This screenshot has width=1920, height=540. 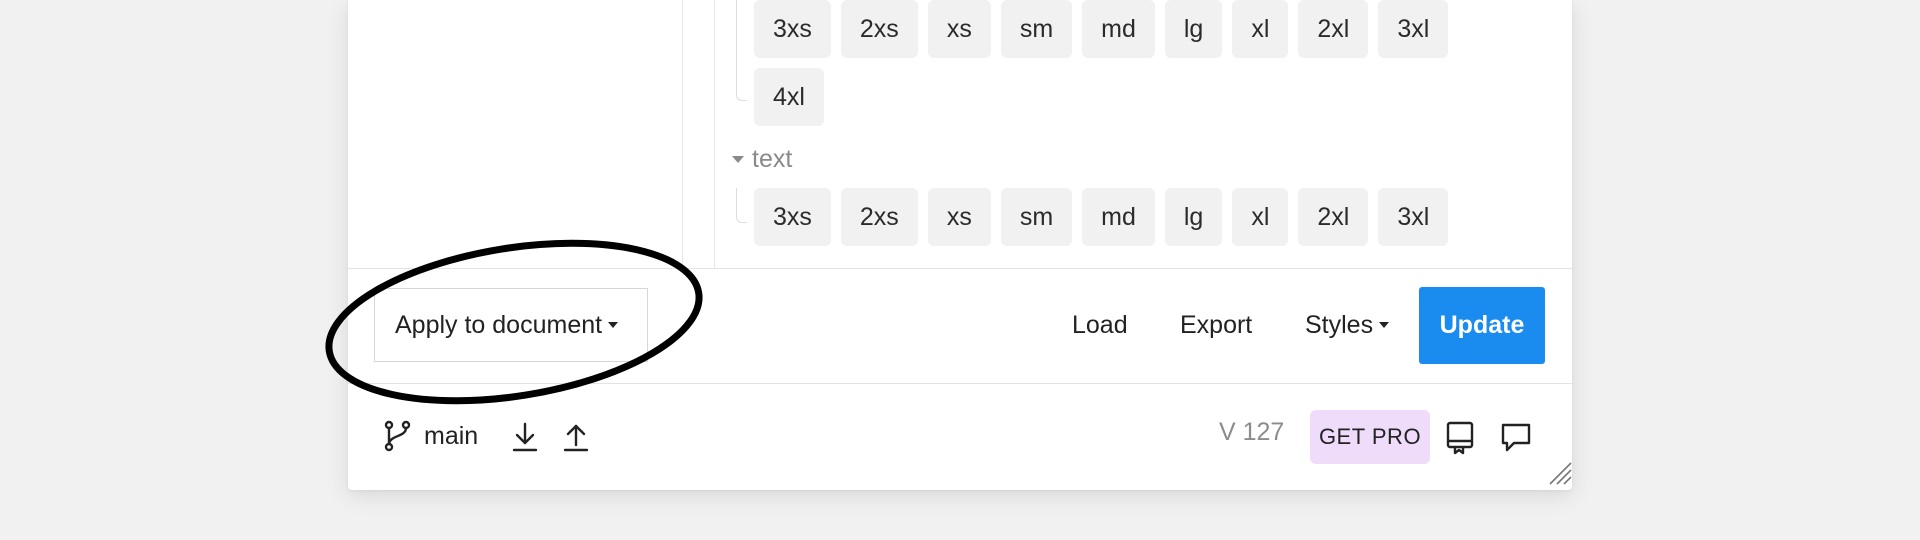 I want to click on apply-label: Apply to document, so click(x=499, y=324).